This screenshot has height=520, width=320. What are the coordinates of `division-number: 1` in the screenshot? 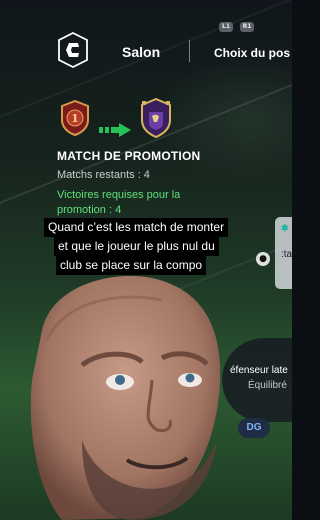 It's located at (75, 118).